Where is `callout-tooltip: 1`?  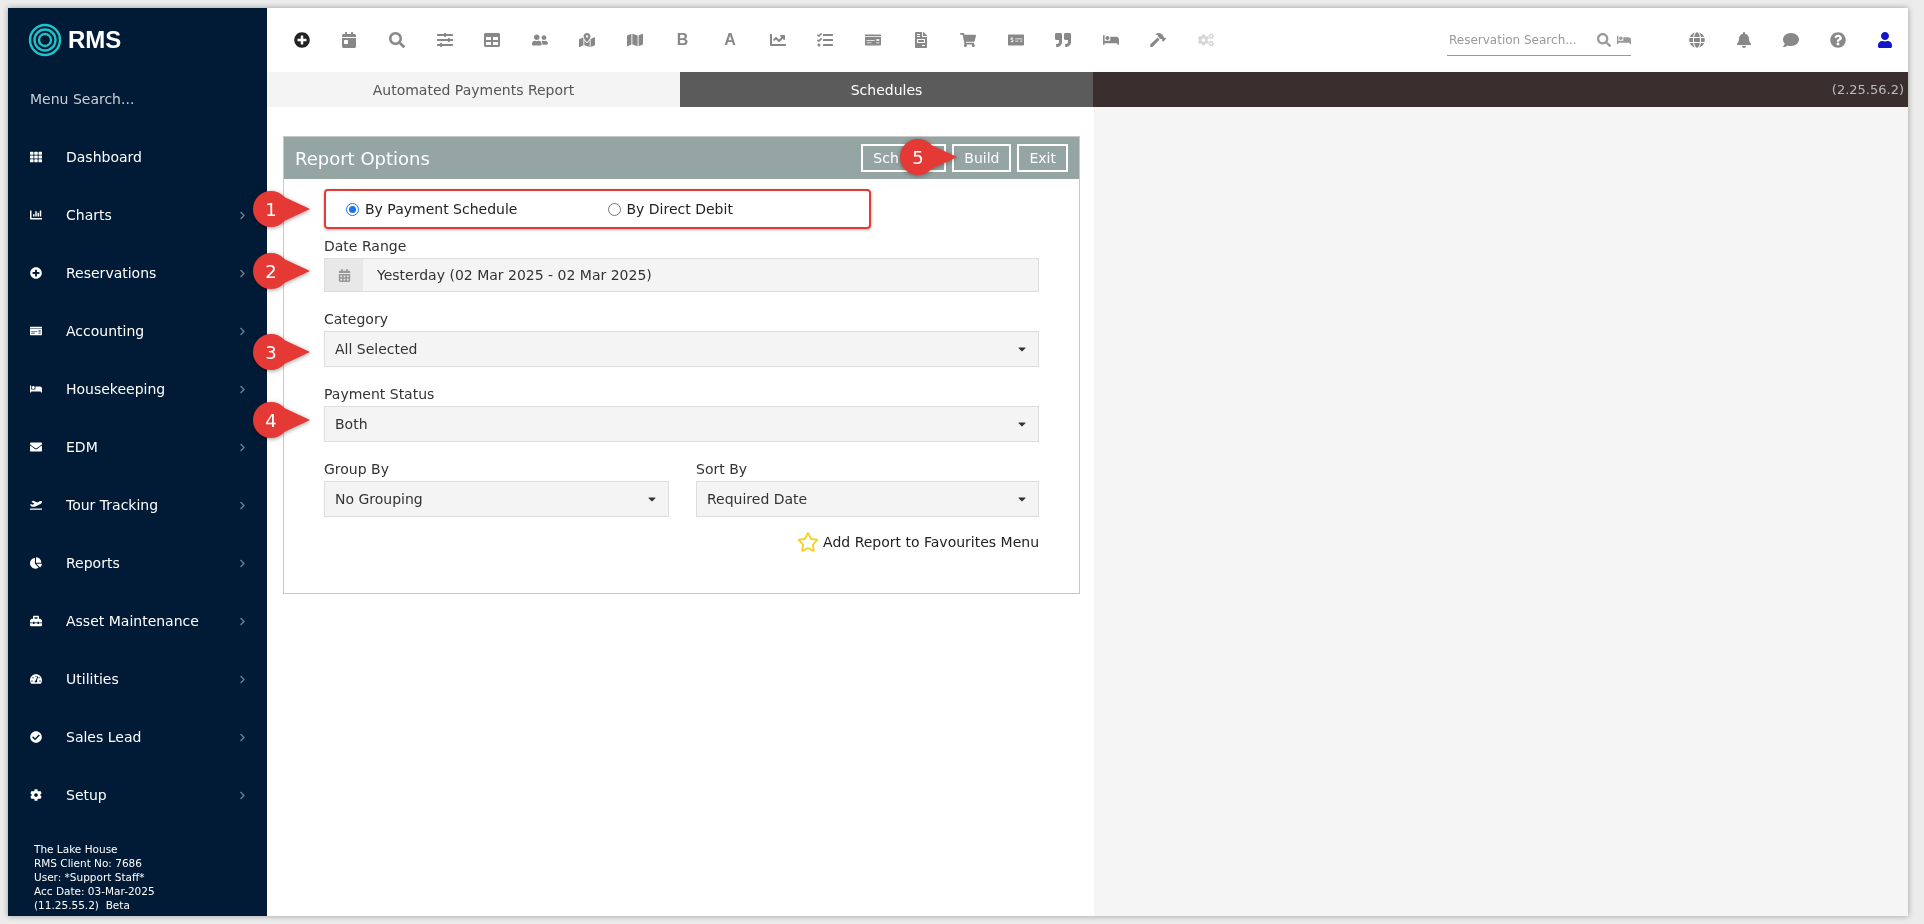
callout-tooltip: 1 is located at coordinates (282, 209).